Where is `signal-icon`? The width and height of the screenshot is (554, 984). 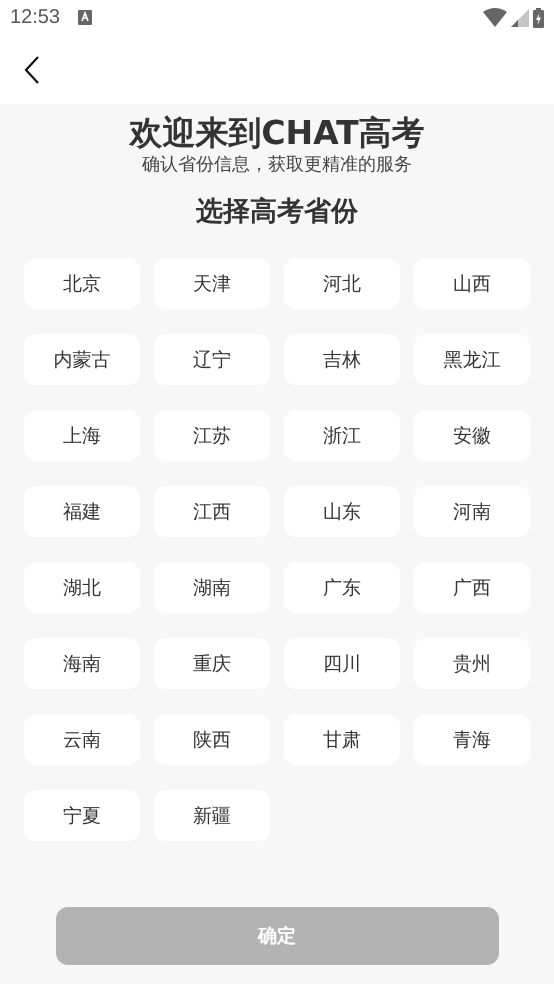 signal-icon is located at coordinates (520, 17).